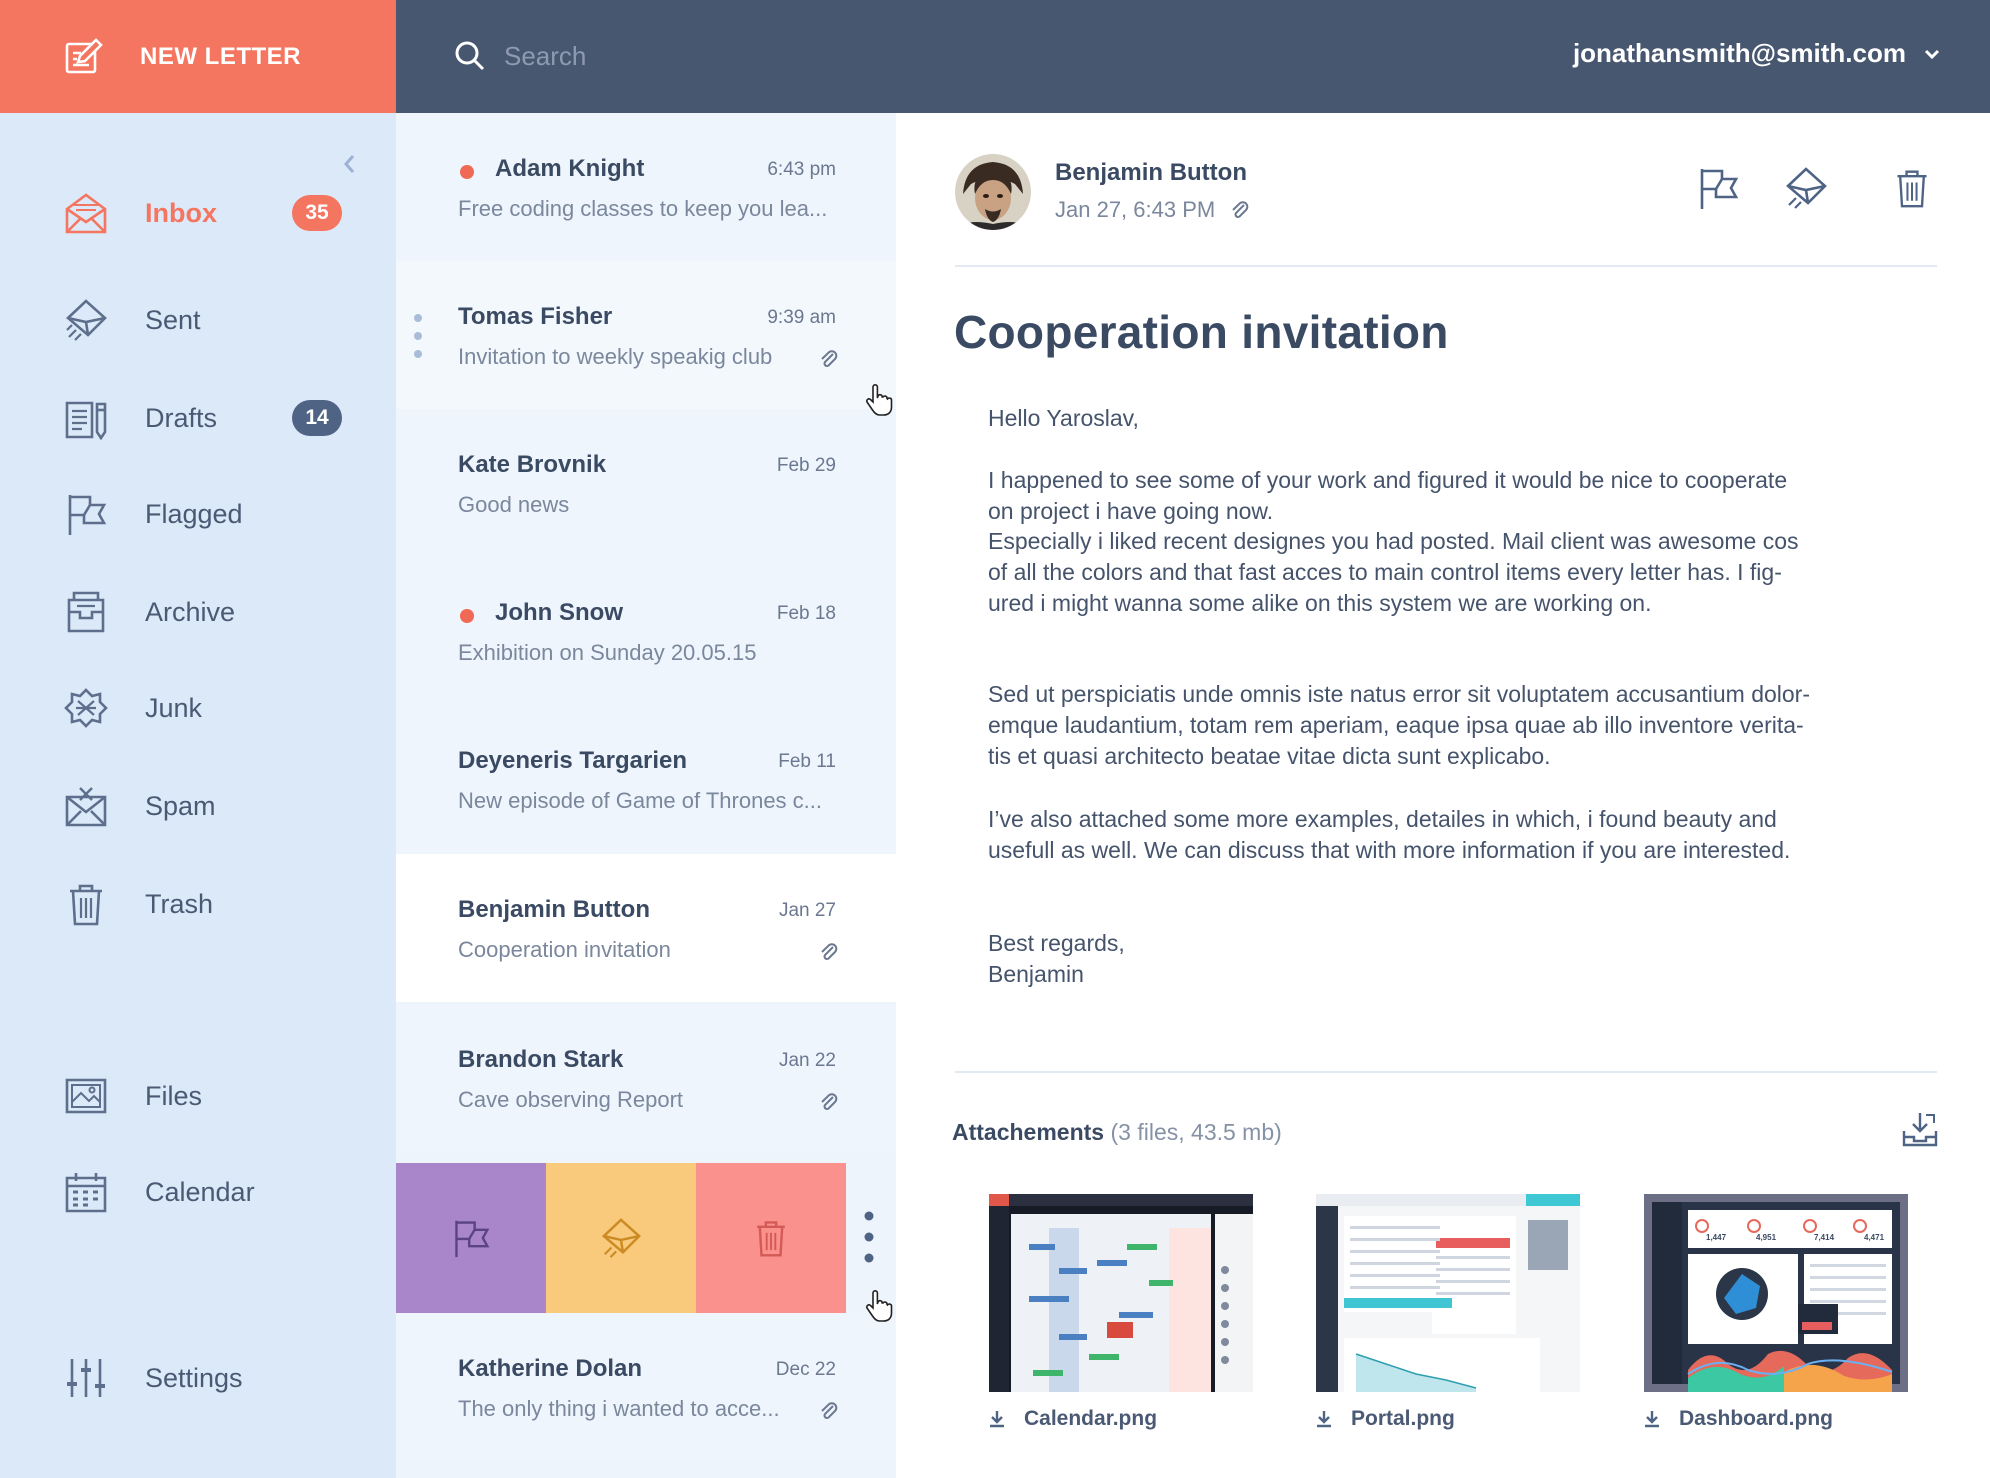 Image resolution: width=1990 pixels, height=1478 pixels. Describe the element at coordinates (1756, 1418) in the screenshot. I see `attachment-filename: Dashboard.png` at that location.